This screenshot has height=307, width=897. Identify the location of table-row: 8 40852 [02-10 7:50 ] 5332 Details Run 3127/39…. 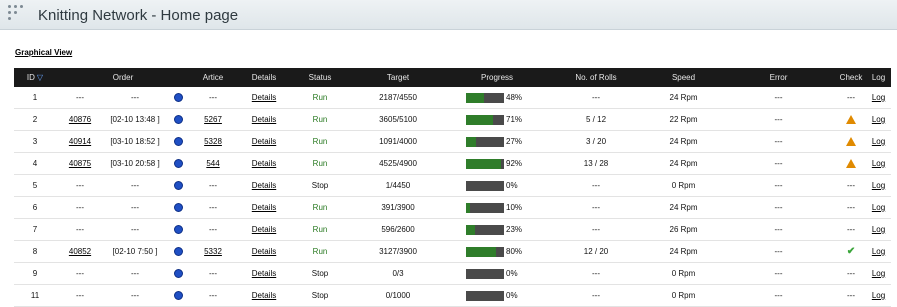
(453, 251).